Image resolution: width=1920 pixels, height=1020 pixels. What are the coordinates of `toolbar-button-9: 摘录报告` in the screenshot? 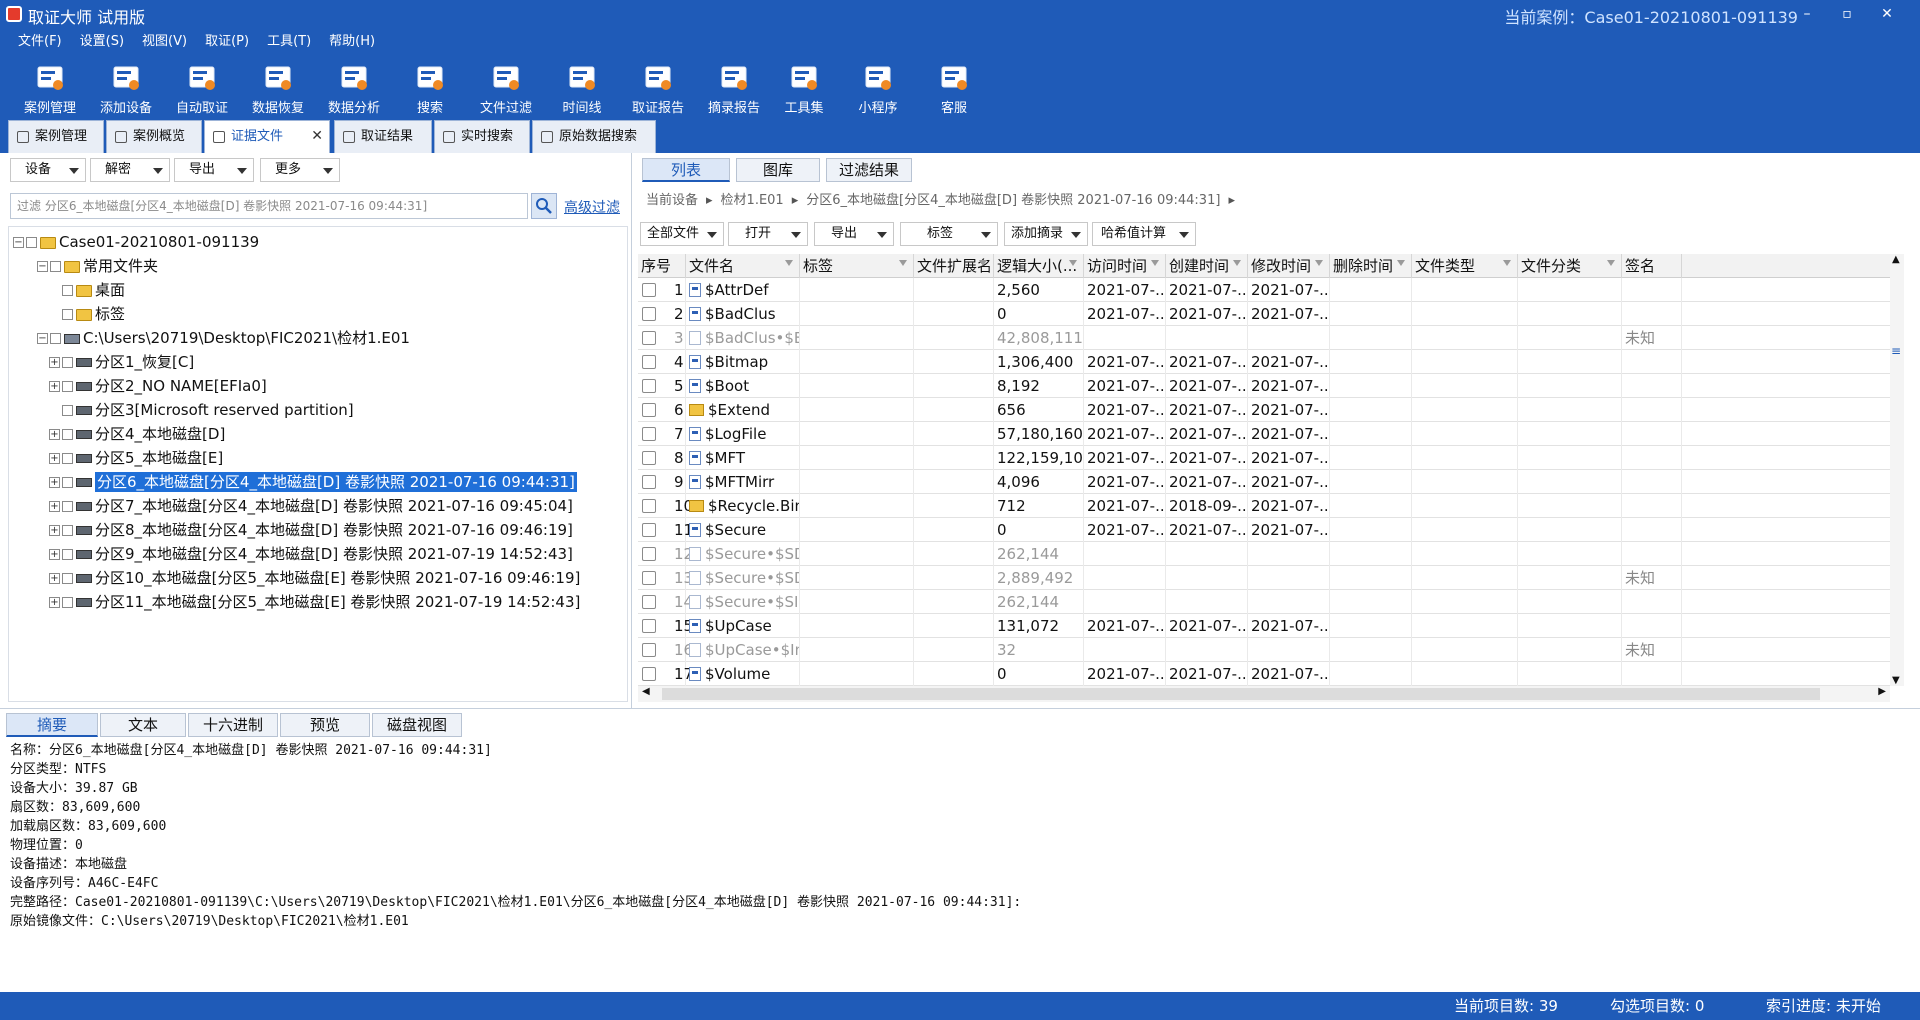 It's located at (734, 87).